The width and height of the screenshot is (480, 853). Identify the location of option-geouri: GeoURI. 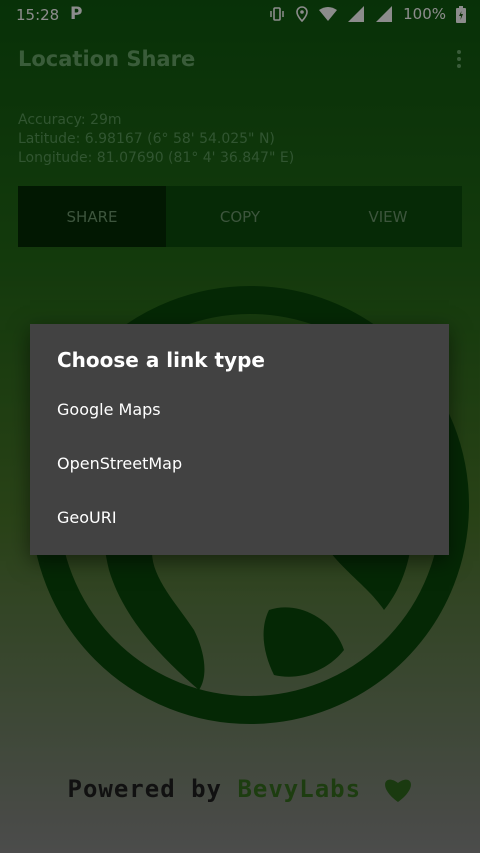
(239, 519).